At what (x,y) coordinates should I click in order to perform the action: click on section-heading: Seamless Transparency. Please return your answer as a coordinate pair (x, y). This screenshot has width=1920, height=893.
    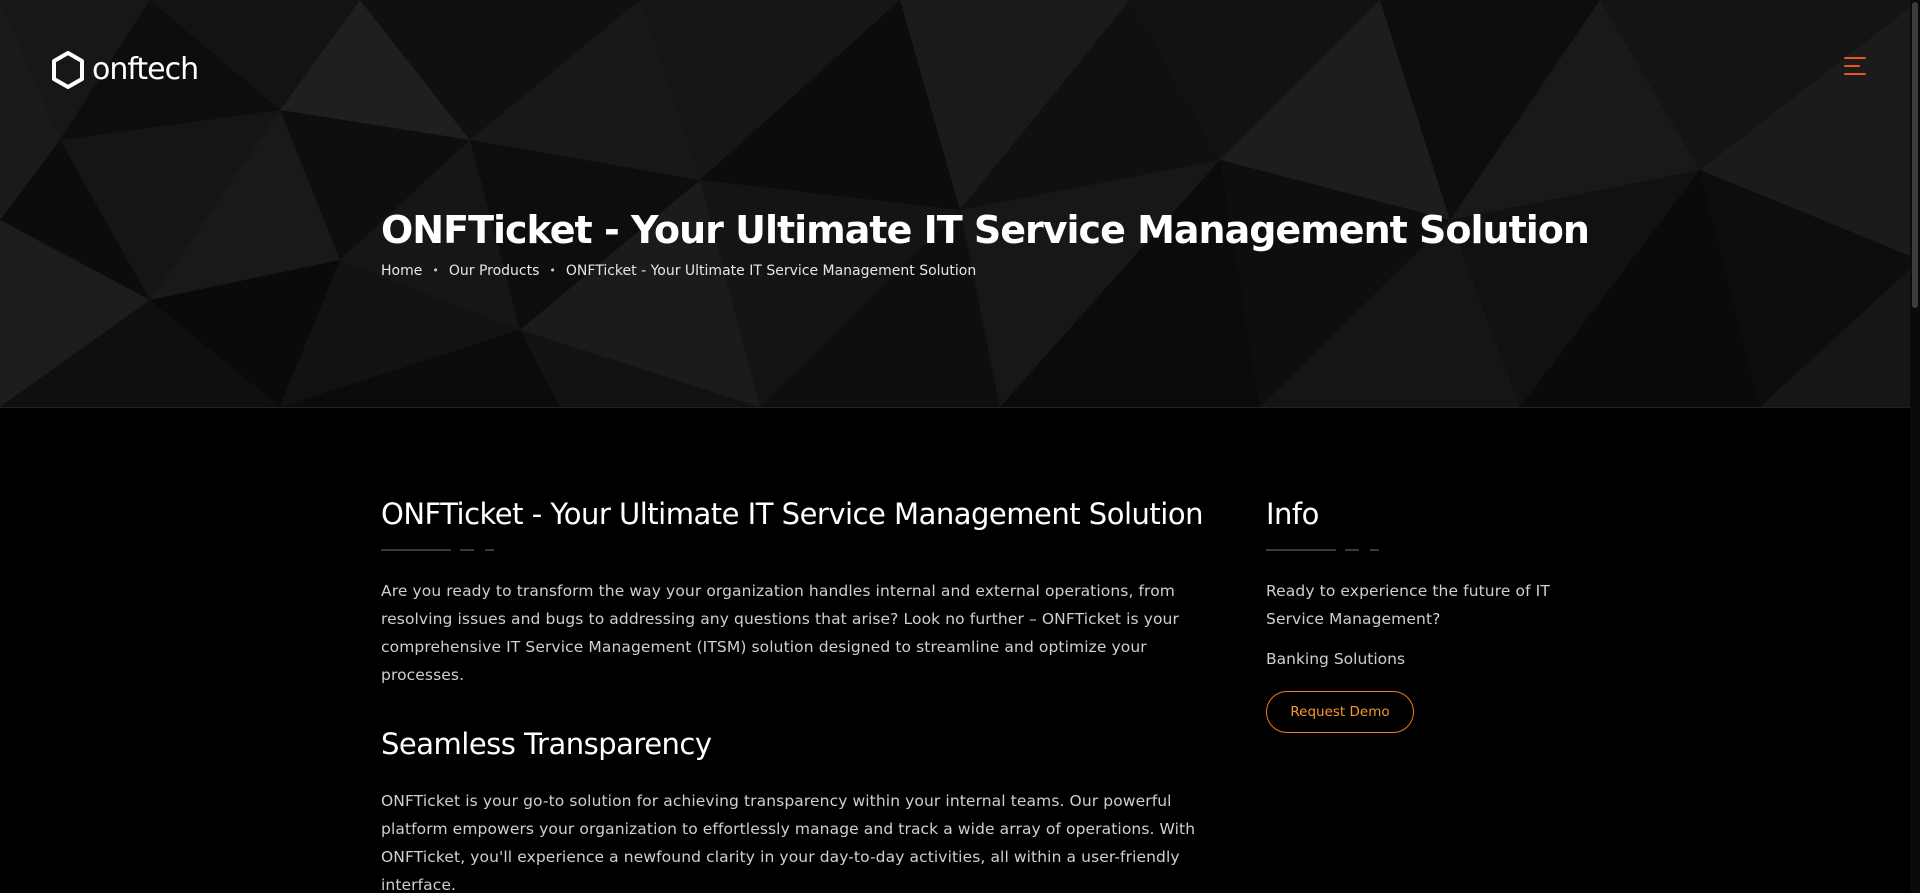
    Looking at the image, I should click on (546, 744).